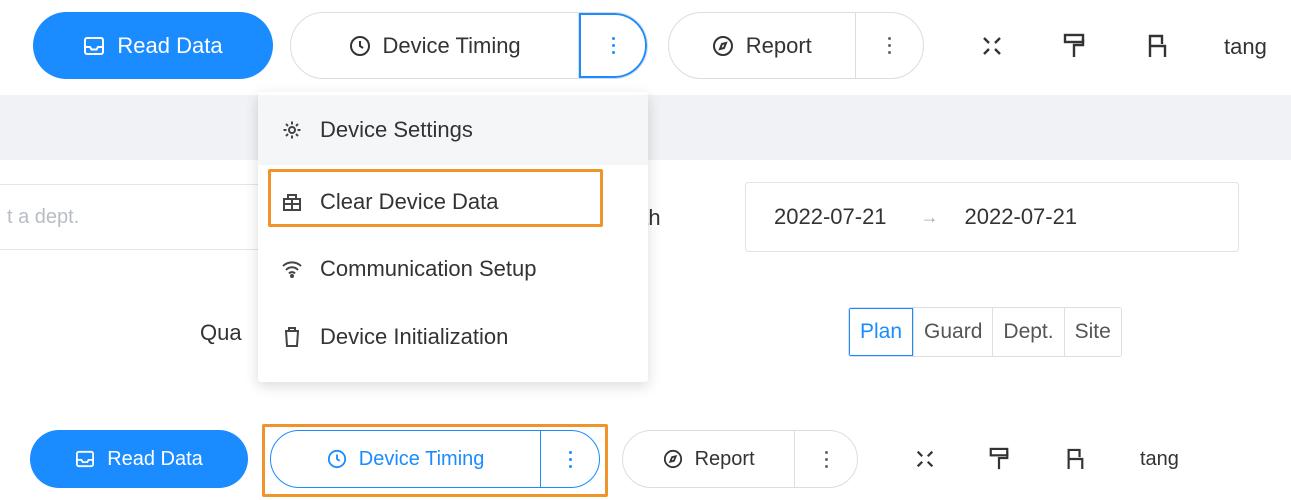 This screenshot has height=500, width=1291. I want to click on wifi-icon, so click(292, 269).